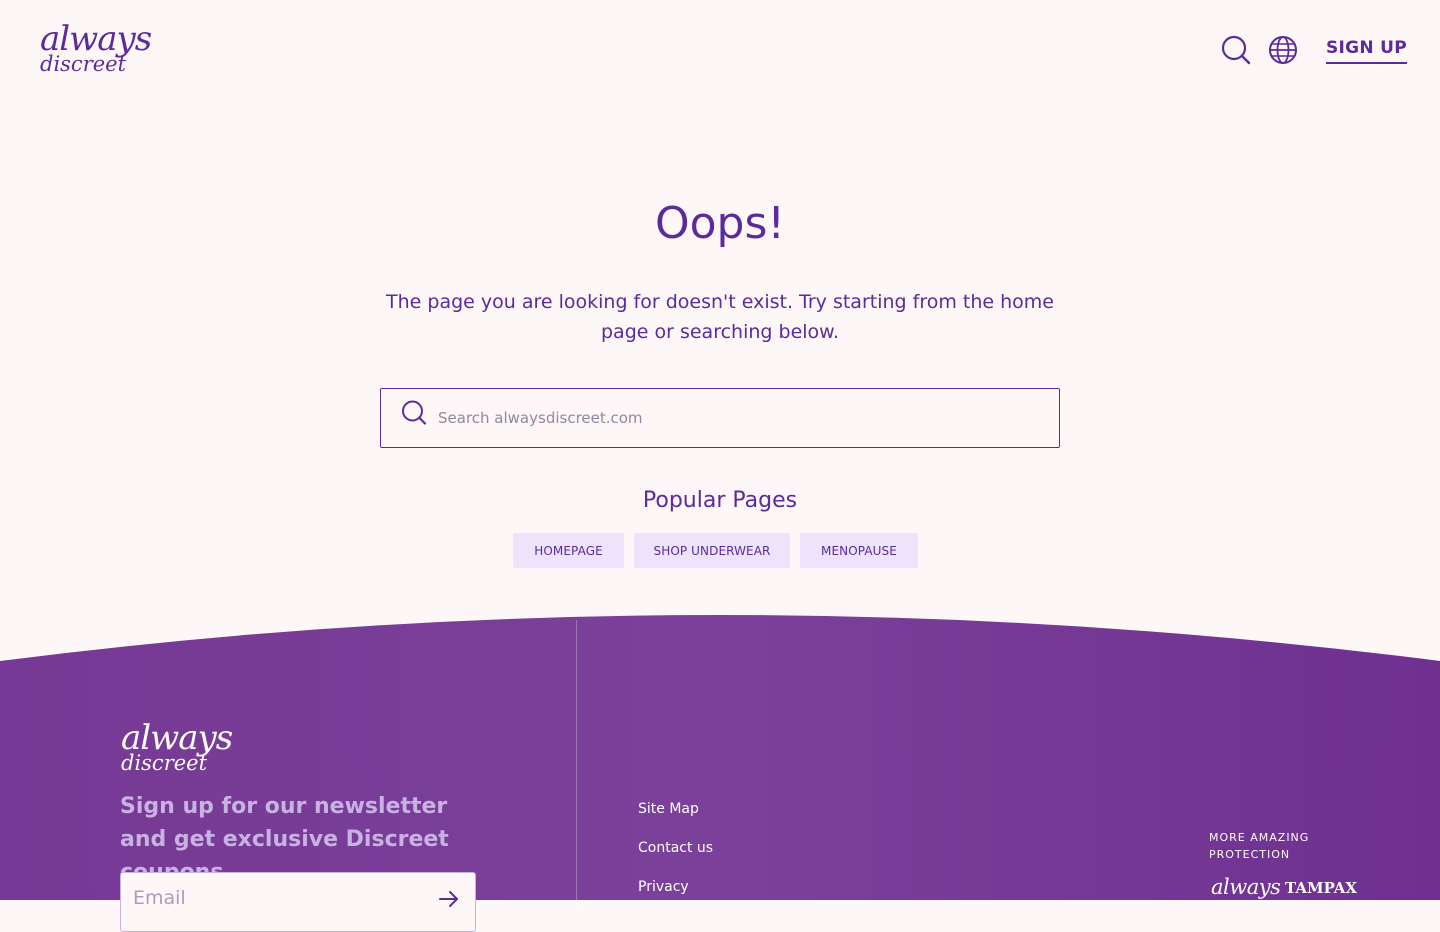 This screenshot has width=1440, height=932. I want to click on popular-link-menopause: MENOPAUSE, so click(859, 550).